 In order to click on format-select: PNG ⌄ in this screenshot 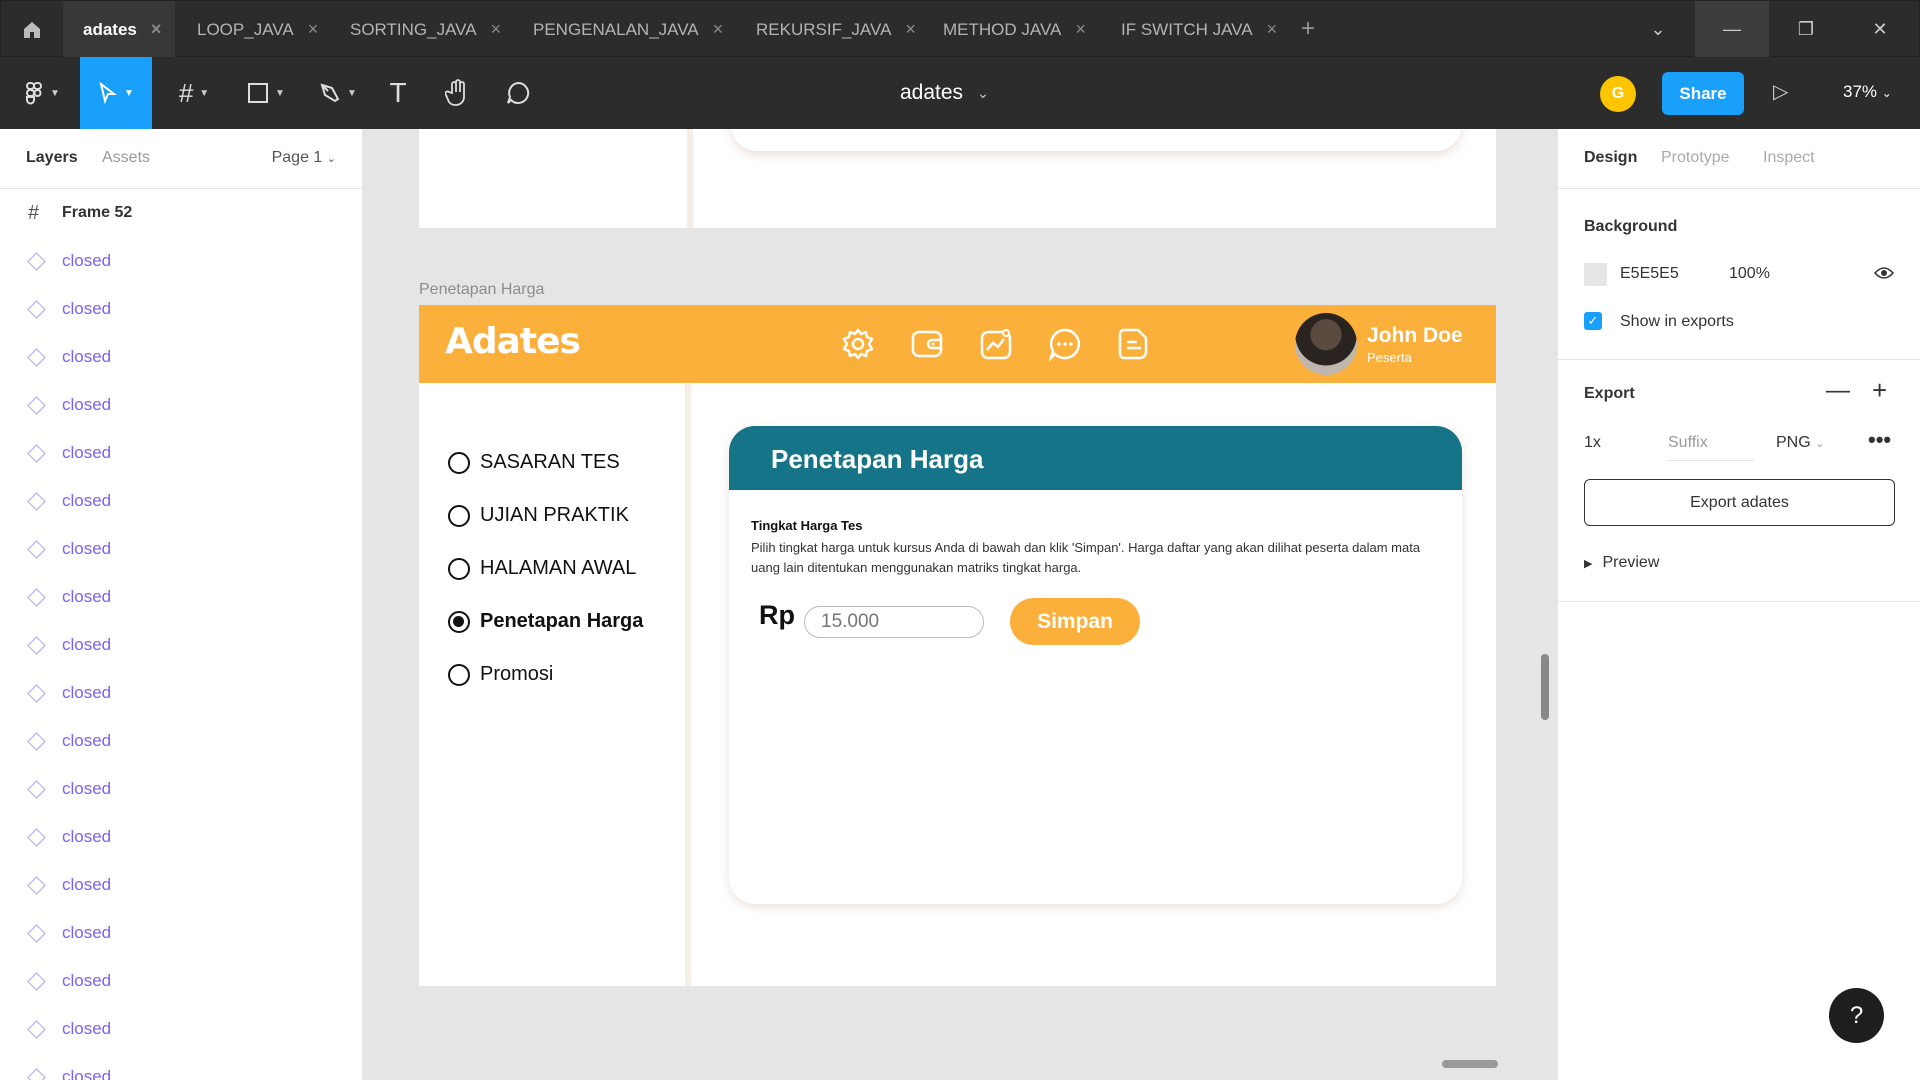, I will do `click(1800, 443)`.